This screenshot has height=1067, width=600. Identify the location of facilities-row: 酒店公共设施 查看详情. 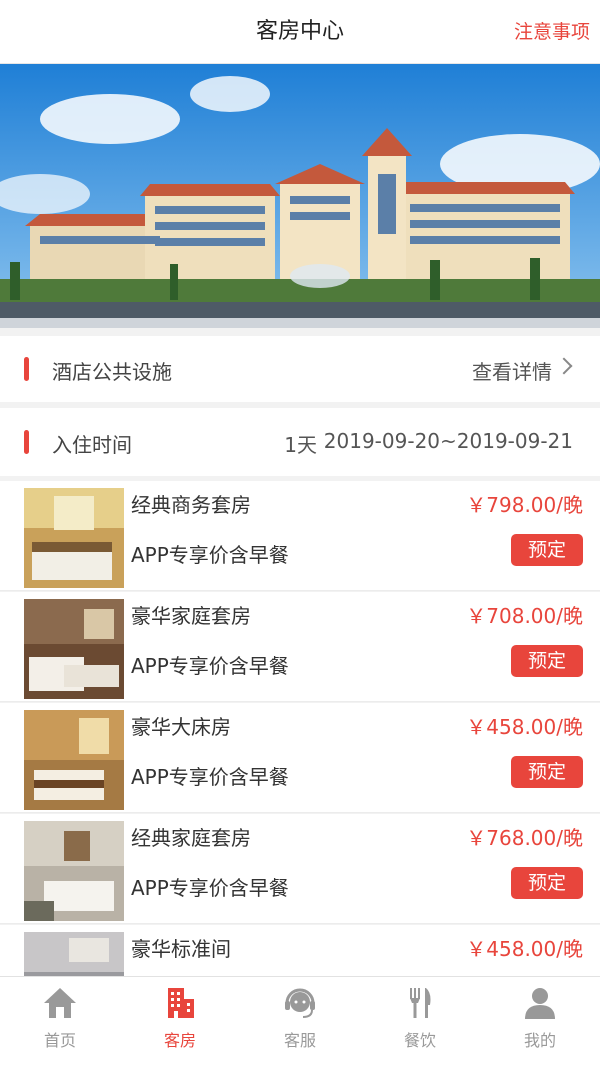
(300, 369).